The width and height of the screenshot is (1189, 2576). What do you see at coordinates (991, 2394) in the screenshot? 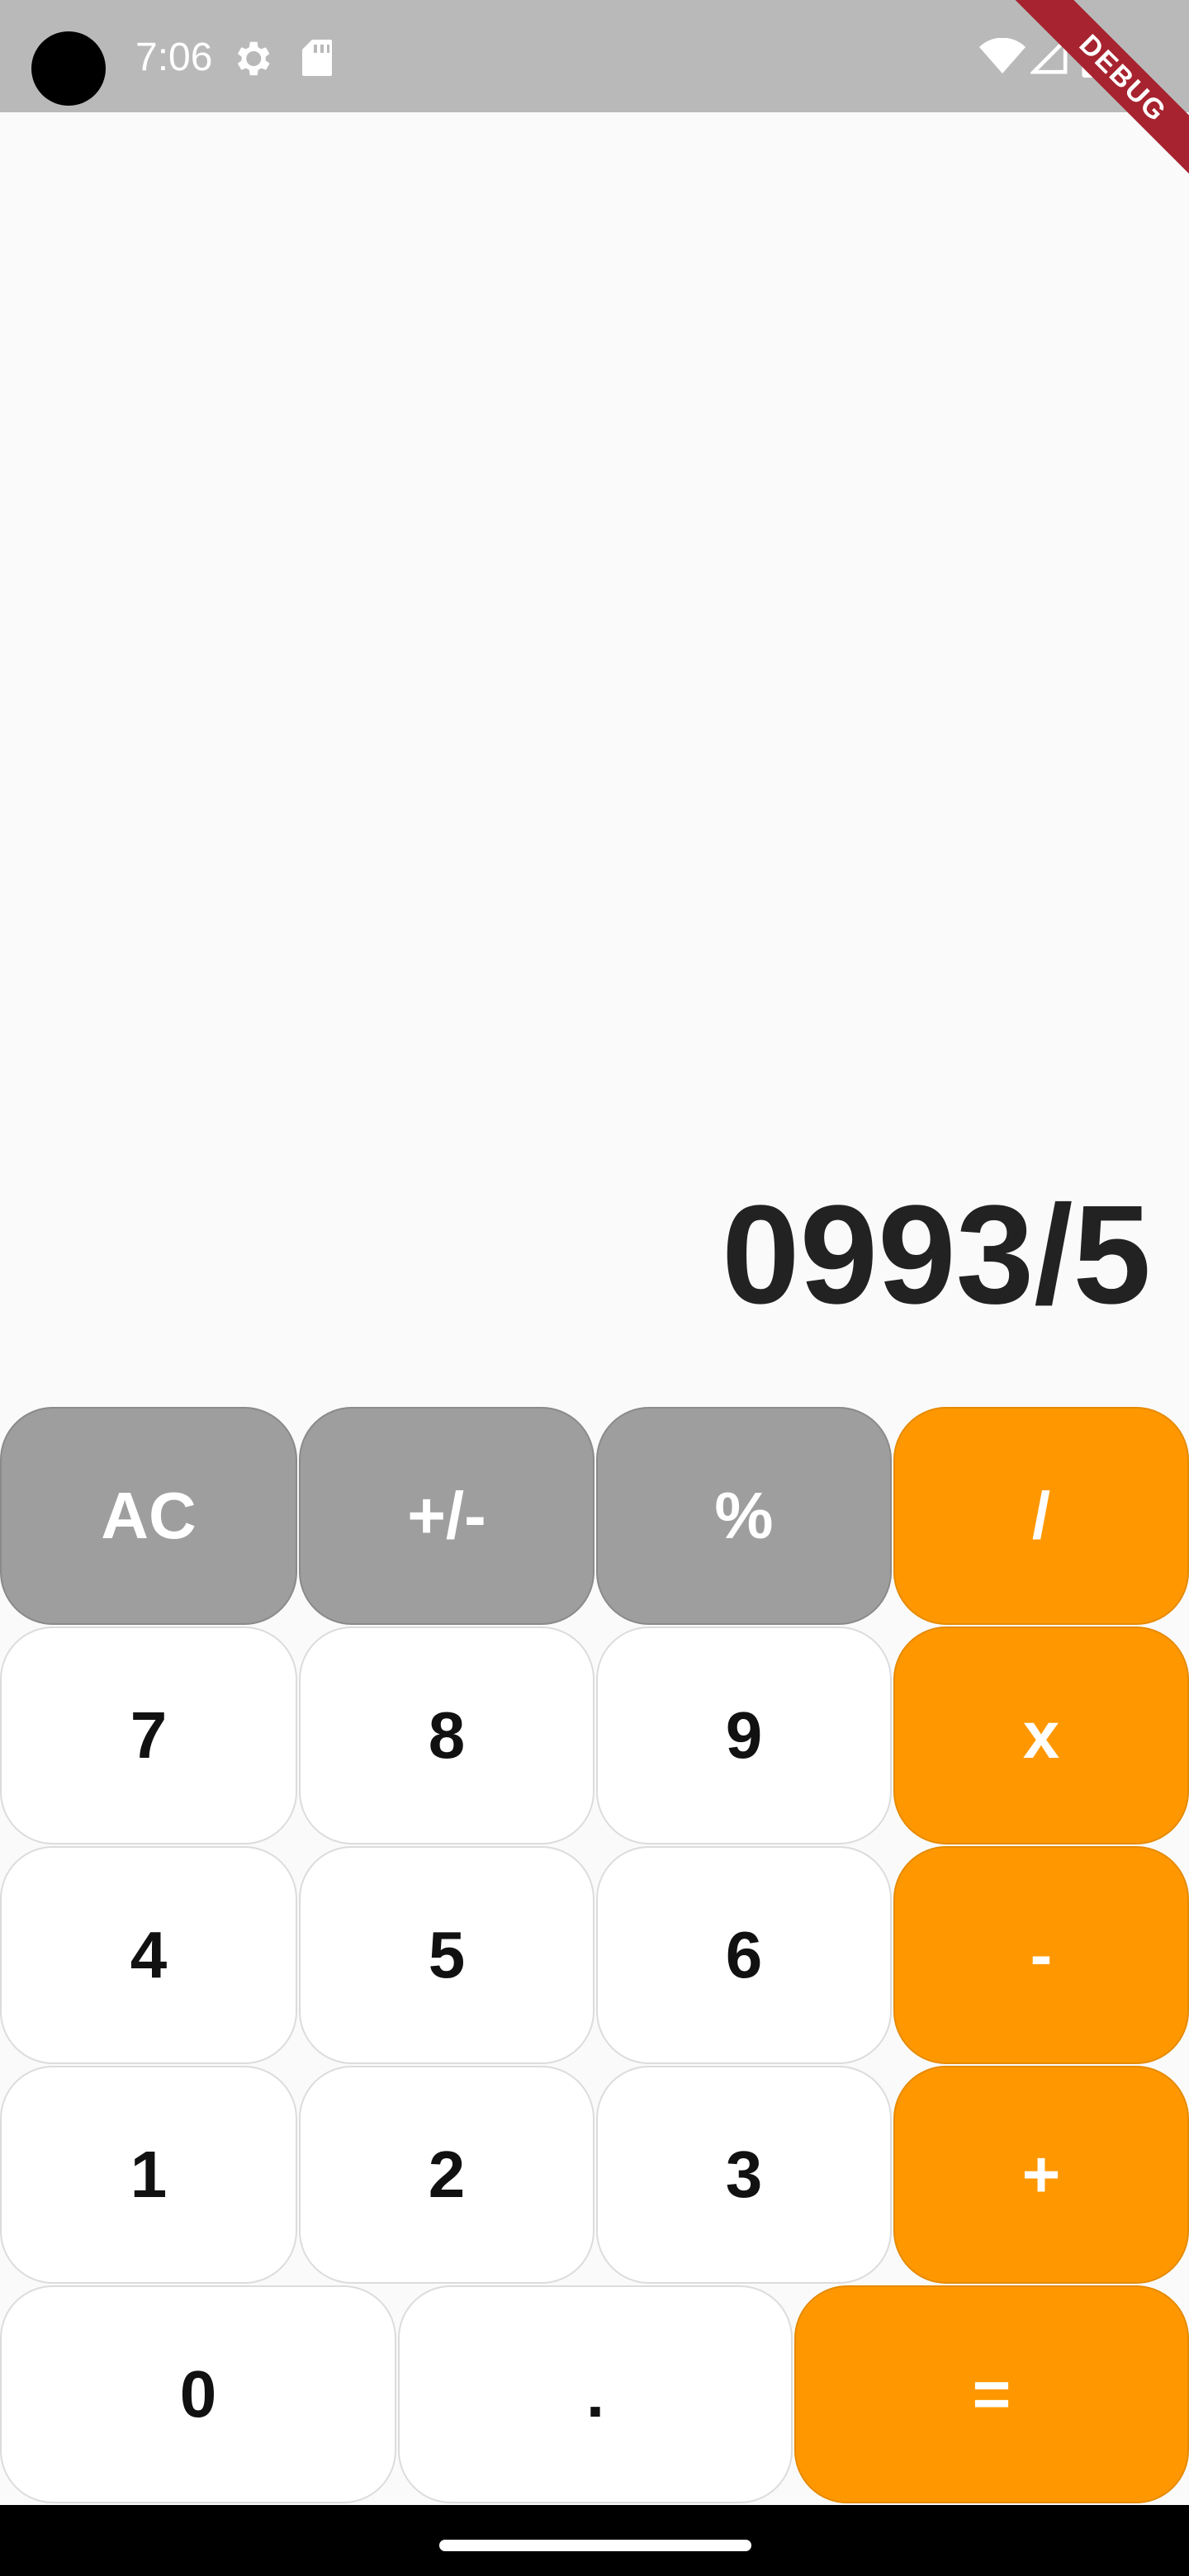
I see `equals-button: =` at bounding box center [991, 2394].